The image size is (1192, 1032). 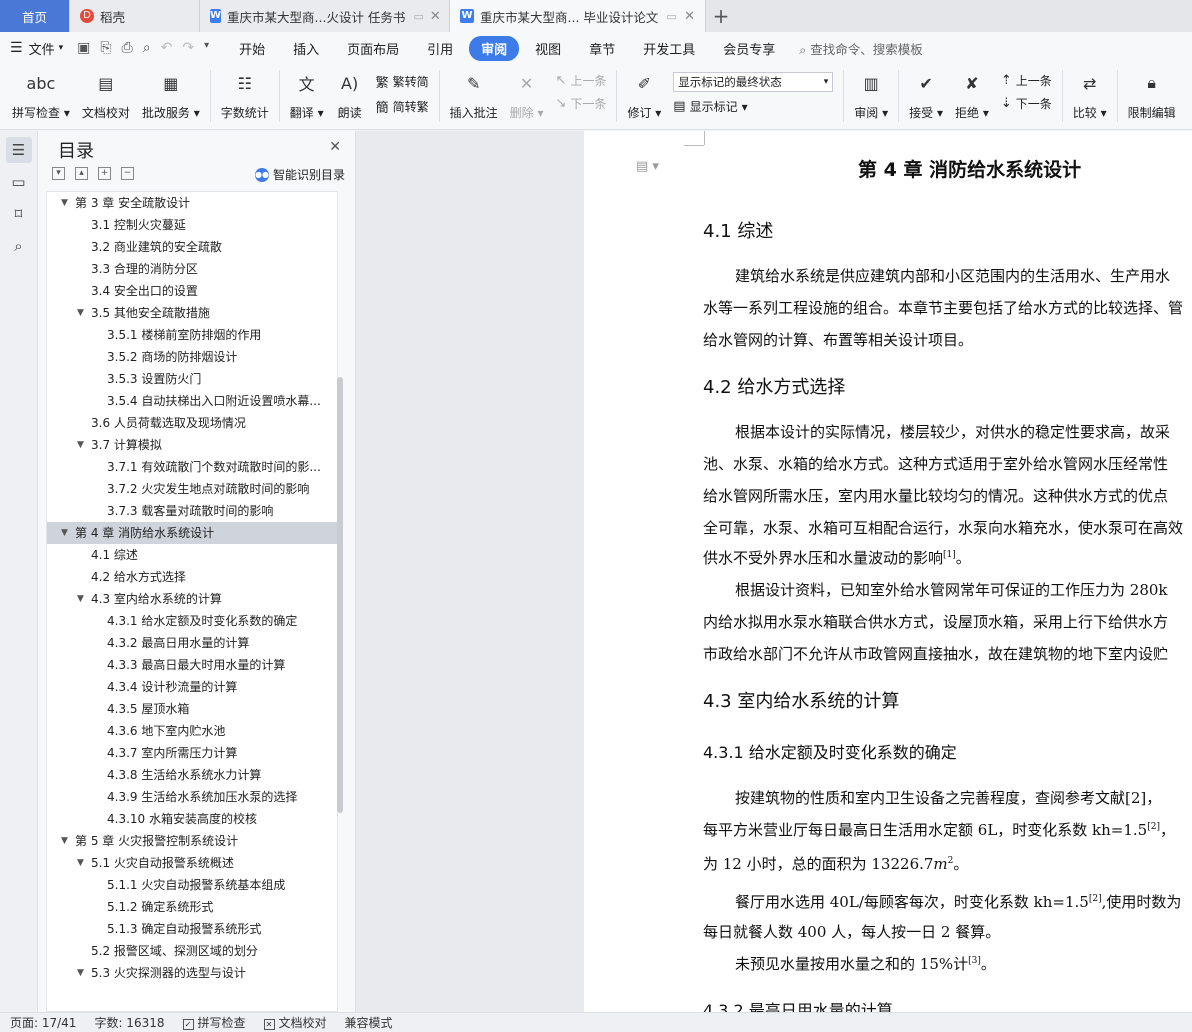 I want to click on toc-item: 4.1 综述, so click(x=192, y=555).